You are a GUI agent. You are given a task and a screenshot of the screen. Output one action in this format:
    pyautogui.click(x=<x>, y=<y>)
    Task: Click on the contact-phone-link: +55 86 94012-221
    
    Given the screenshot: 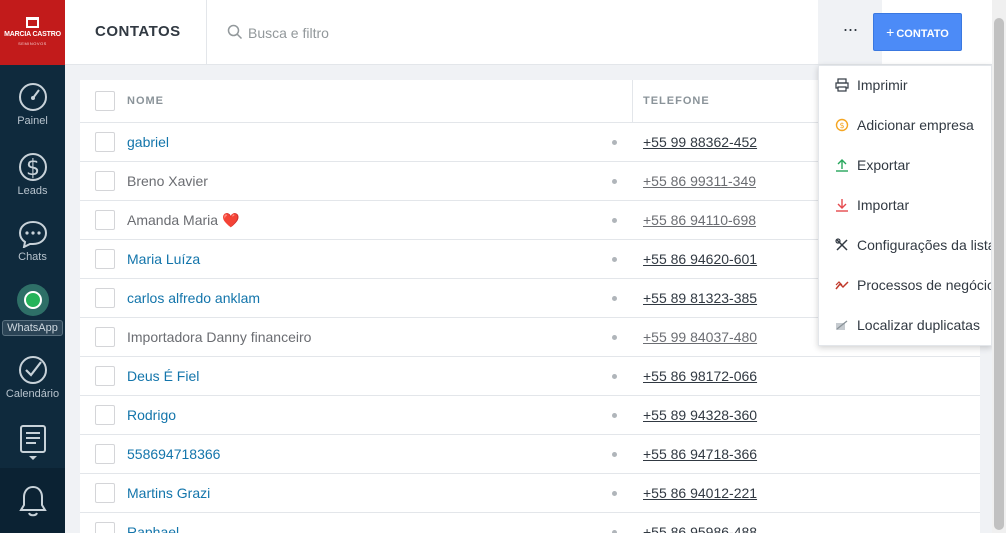 What is the action you would take?
    pyautogui.click(x=700, y=493)
    